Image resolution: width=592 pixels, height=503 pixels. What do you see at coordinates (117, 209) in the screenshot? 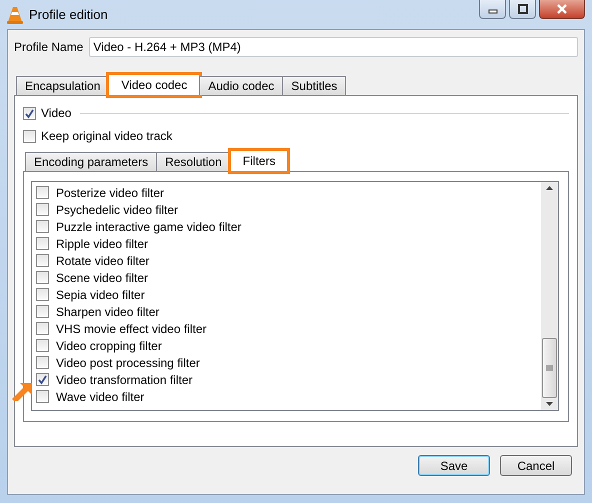
I see `filter-label: Psychedelic video filter` at bounding box center [117, 209].